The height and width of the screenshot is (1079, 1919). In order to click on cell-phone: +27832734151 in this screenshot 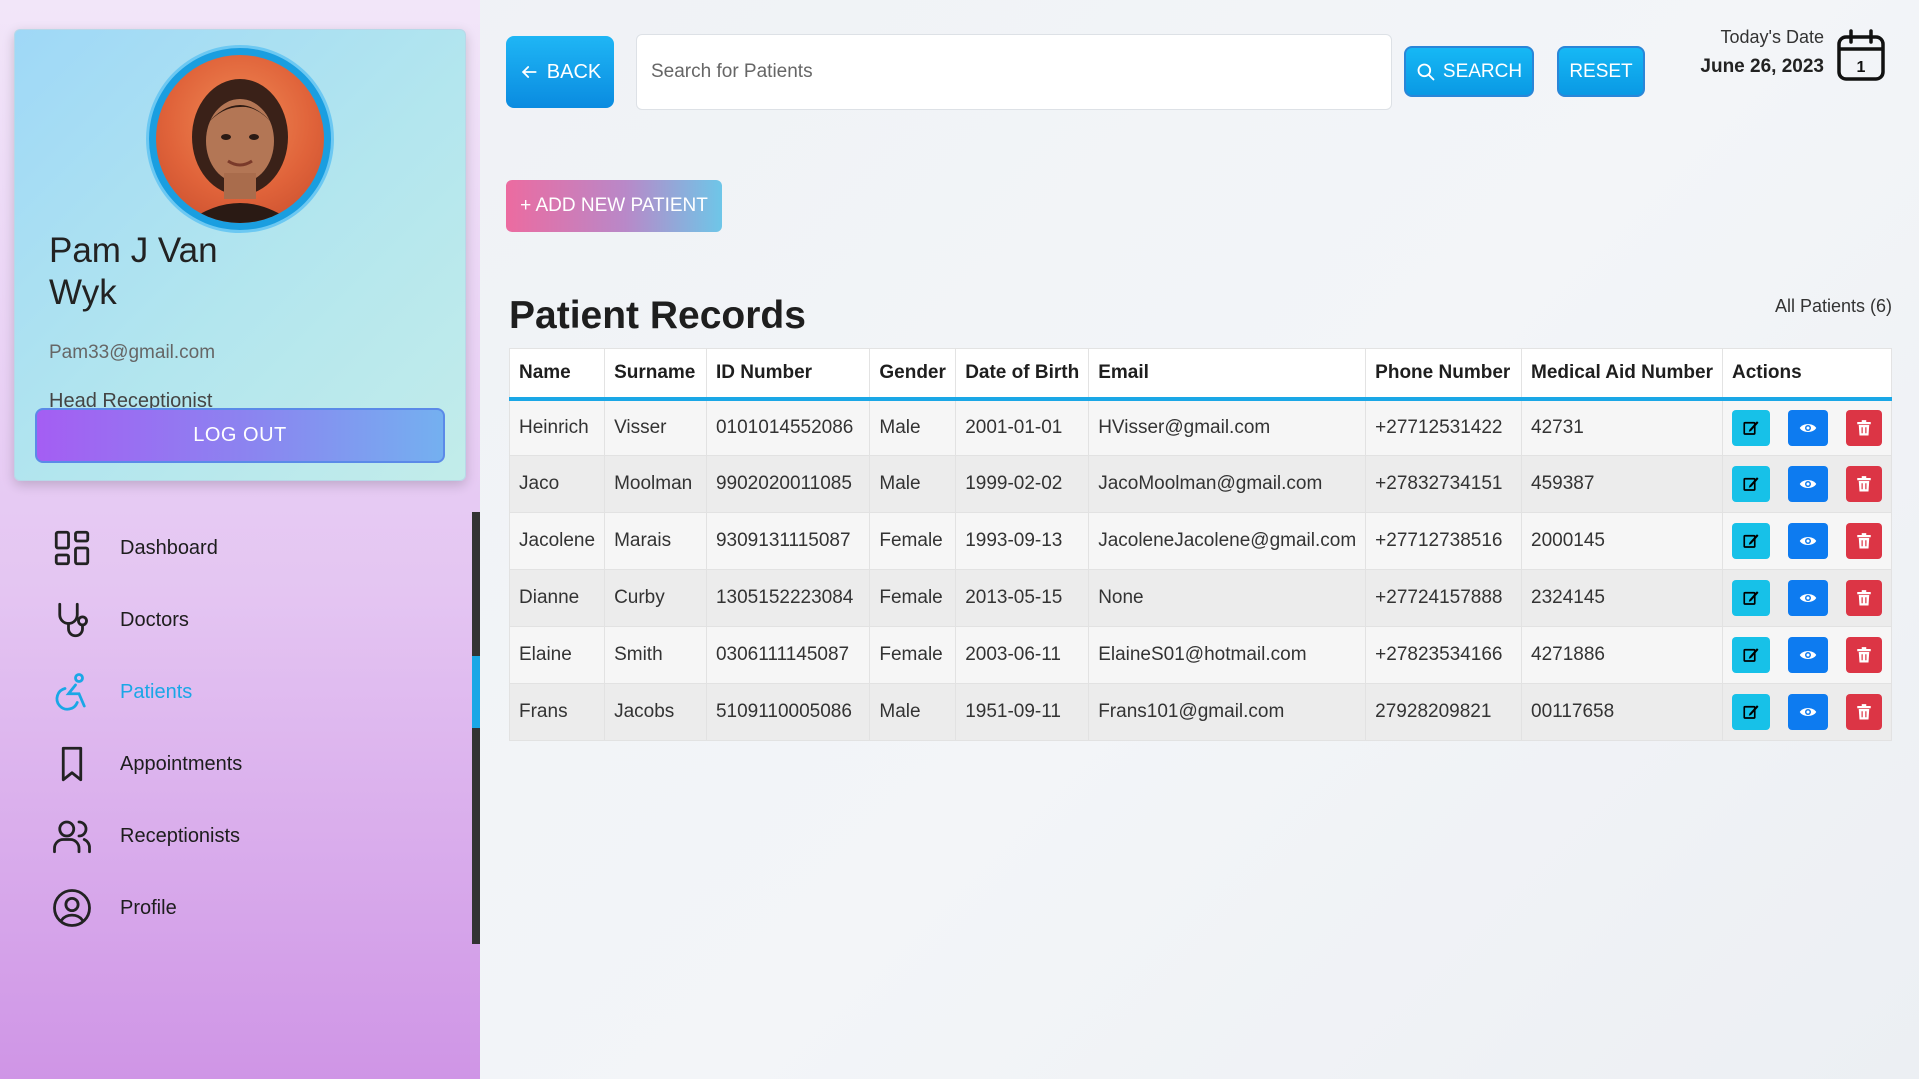, I will do `click(1444, 484)`.